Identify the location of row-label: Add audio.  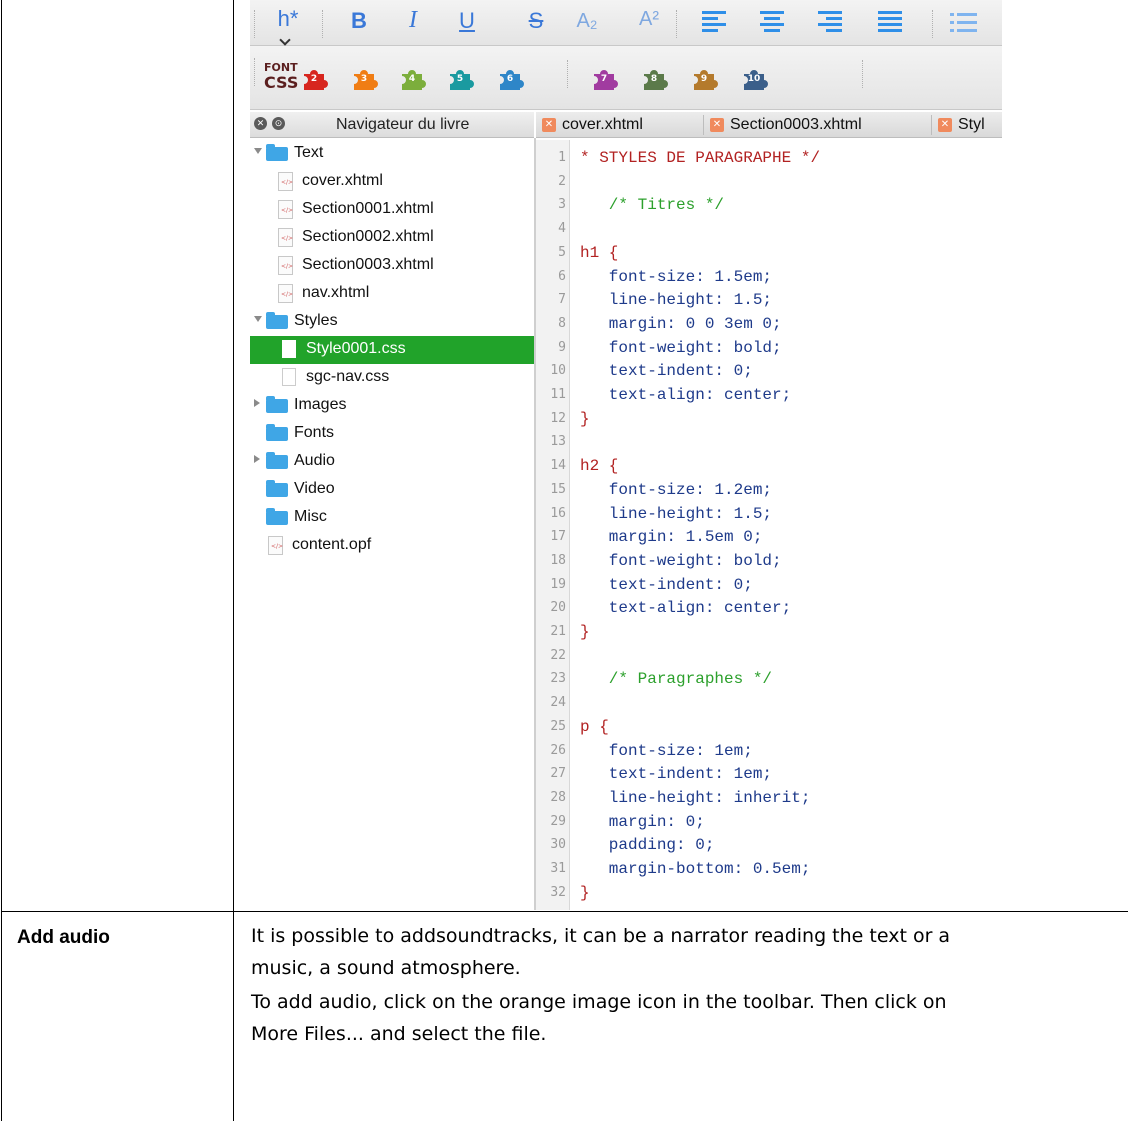
(63, 937).